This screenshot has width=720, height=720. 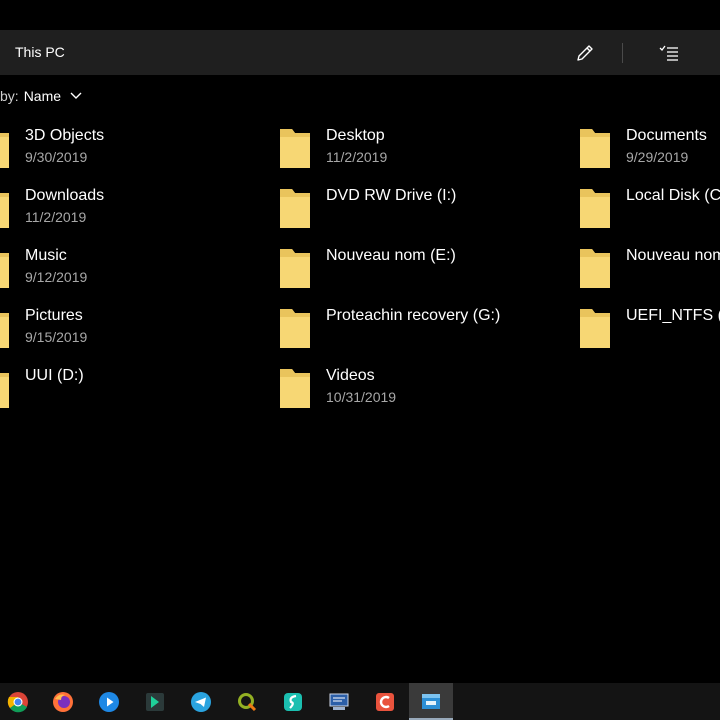 What do you see at coordinates (155, 701) in the screenshot?
I see `kite-app-icon` at bounding box center [155, 701].